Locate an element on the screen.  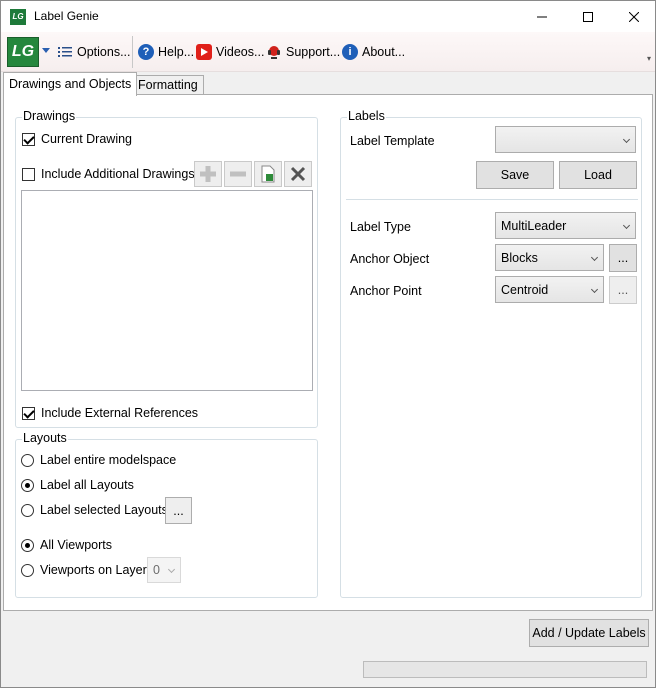
include-external-references-checkbox: Include External References is located at coordinates (110, 413).